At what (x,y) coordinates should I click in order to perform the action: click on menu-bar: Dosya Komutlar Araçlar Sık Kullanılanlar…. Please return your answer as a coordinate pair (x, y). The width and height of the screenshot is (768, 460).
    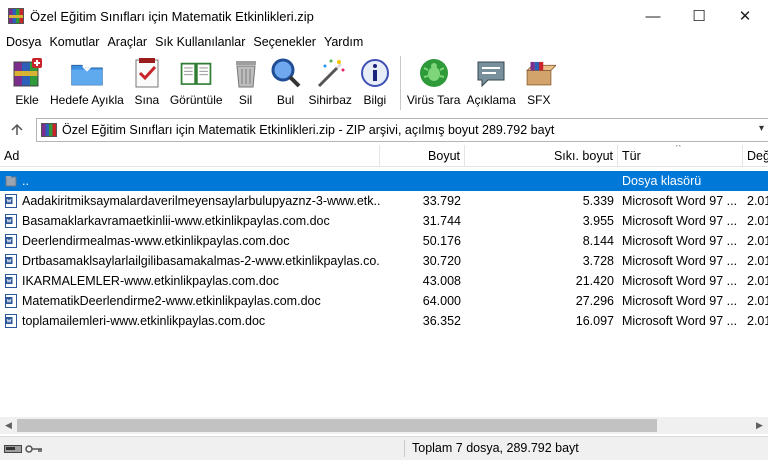
    Looking at the image, I should click on (384, 42).